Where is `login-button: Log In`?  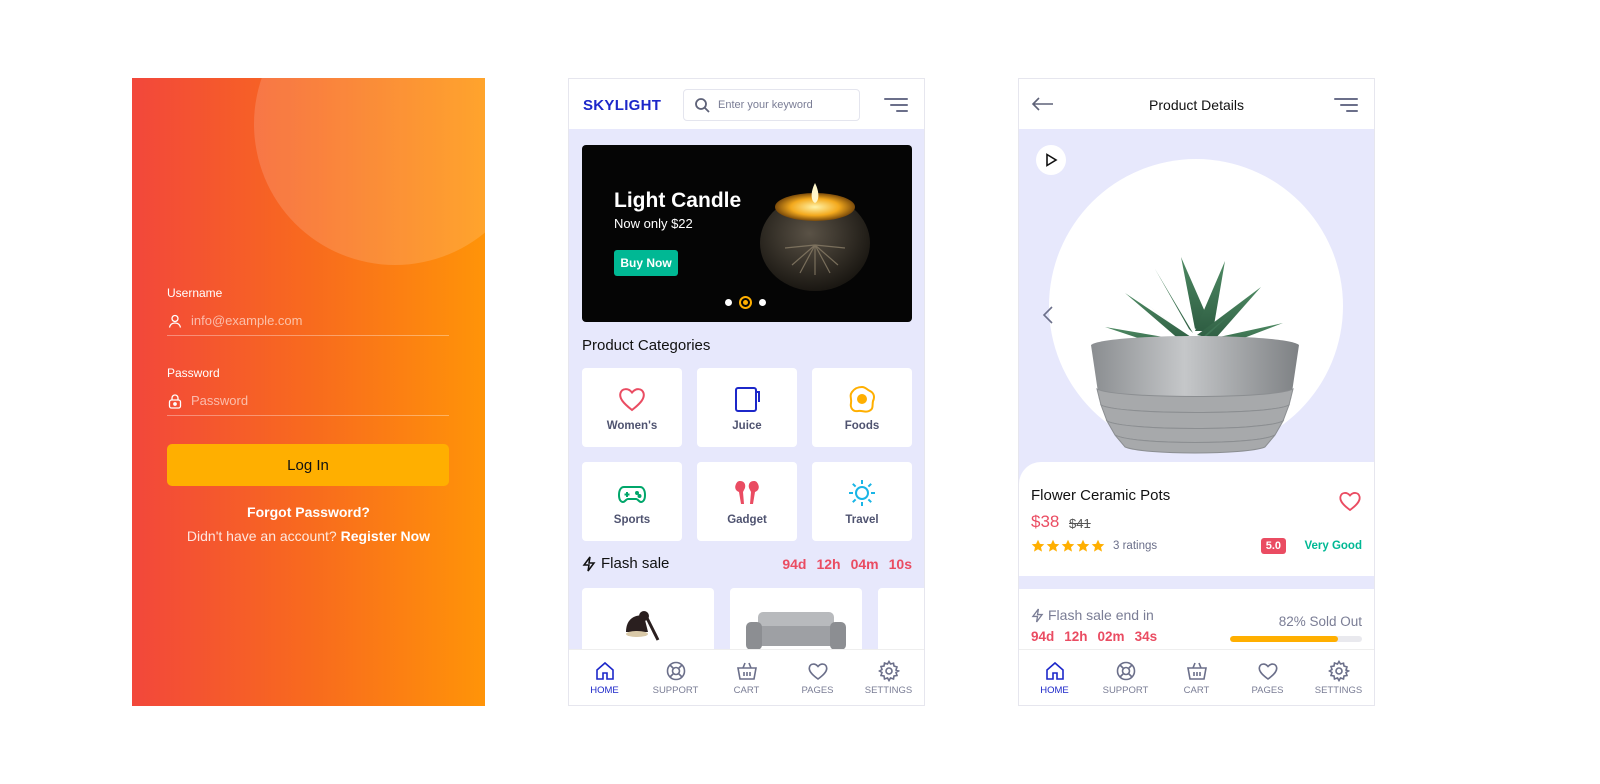
login-button: Log In is located at coordinates (308, 465).